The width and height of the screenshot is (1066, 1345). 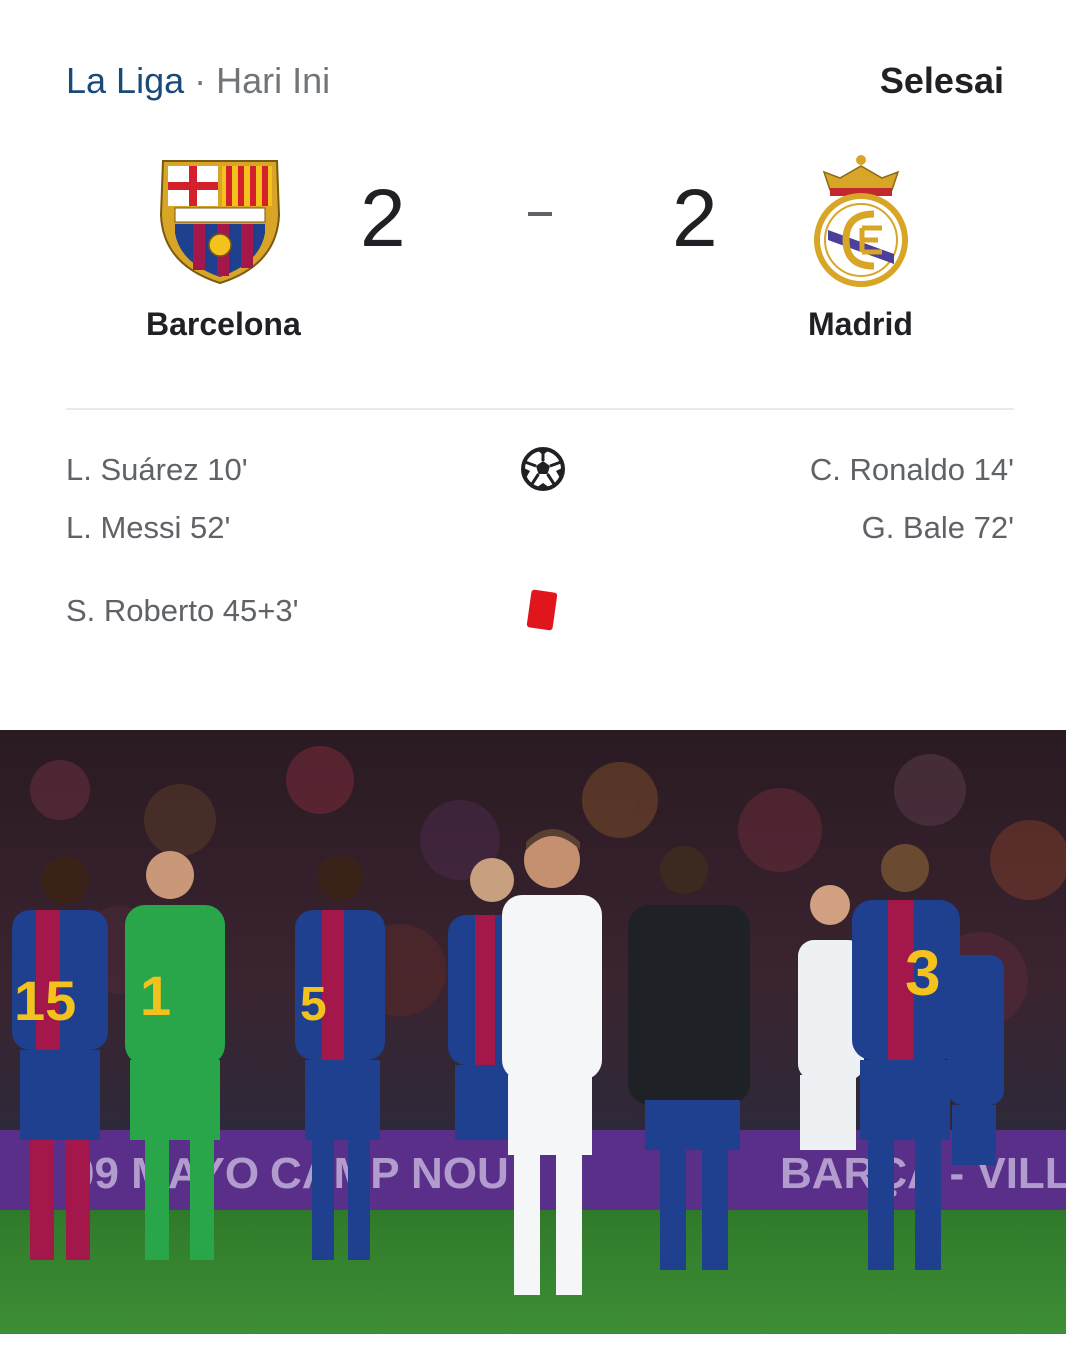 What do you see at coordinates (861, 220) in the screenshot?
I see `real-madrid-crest-icon` at bounding box center [861, 220].